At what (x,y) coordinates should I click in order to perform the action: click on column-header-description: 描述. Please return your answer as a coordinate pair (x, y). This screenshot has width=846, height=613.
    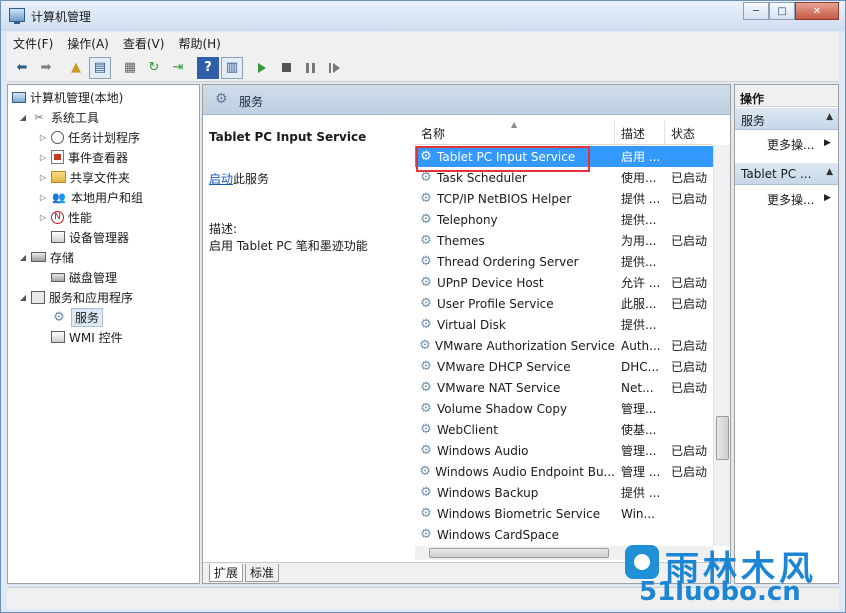
    Looking at the image, I should click on (640, 133).